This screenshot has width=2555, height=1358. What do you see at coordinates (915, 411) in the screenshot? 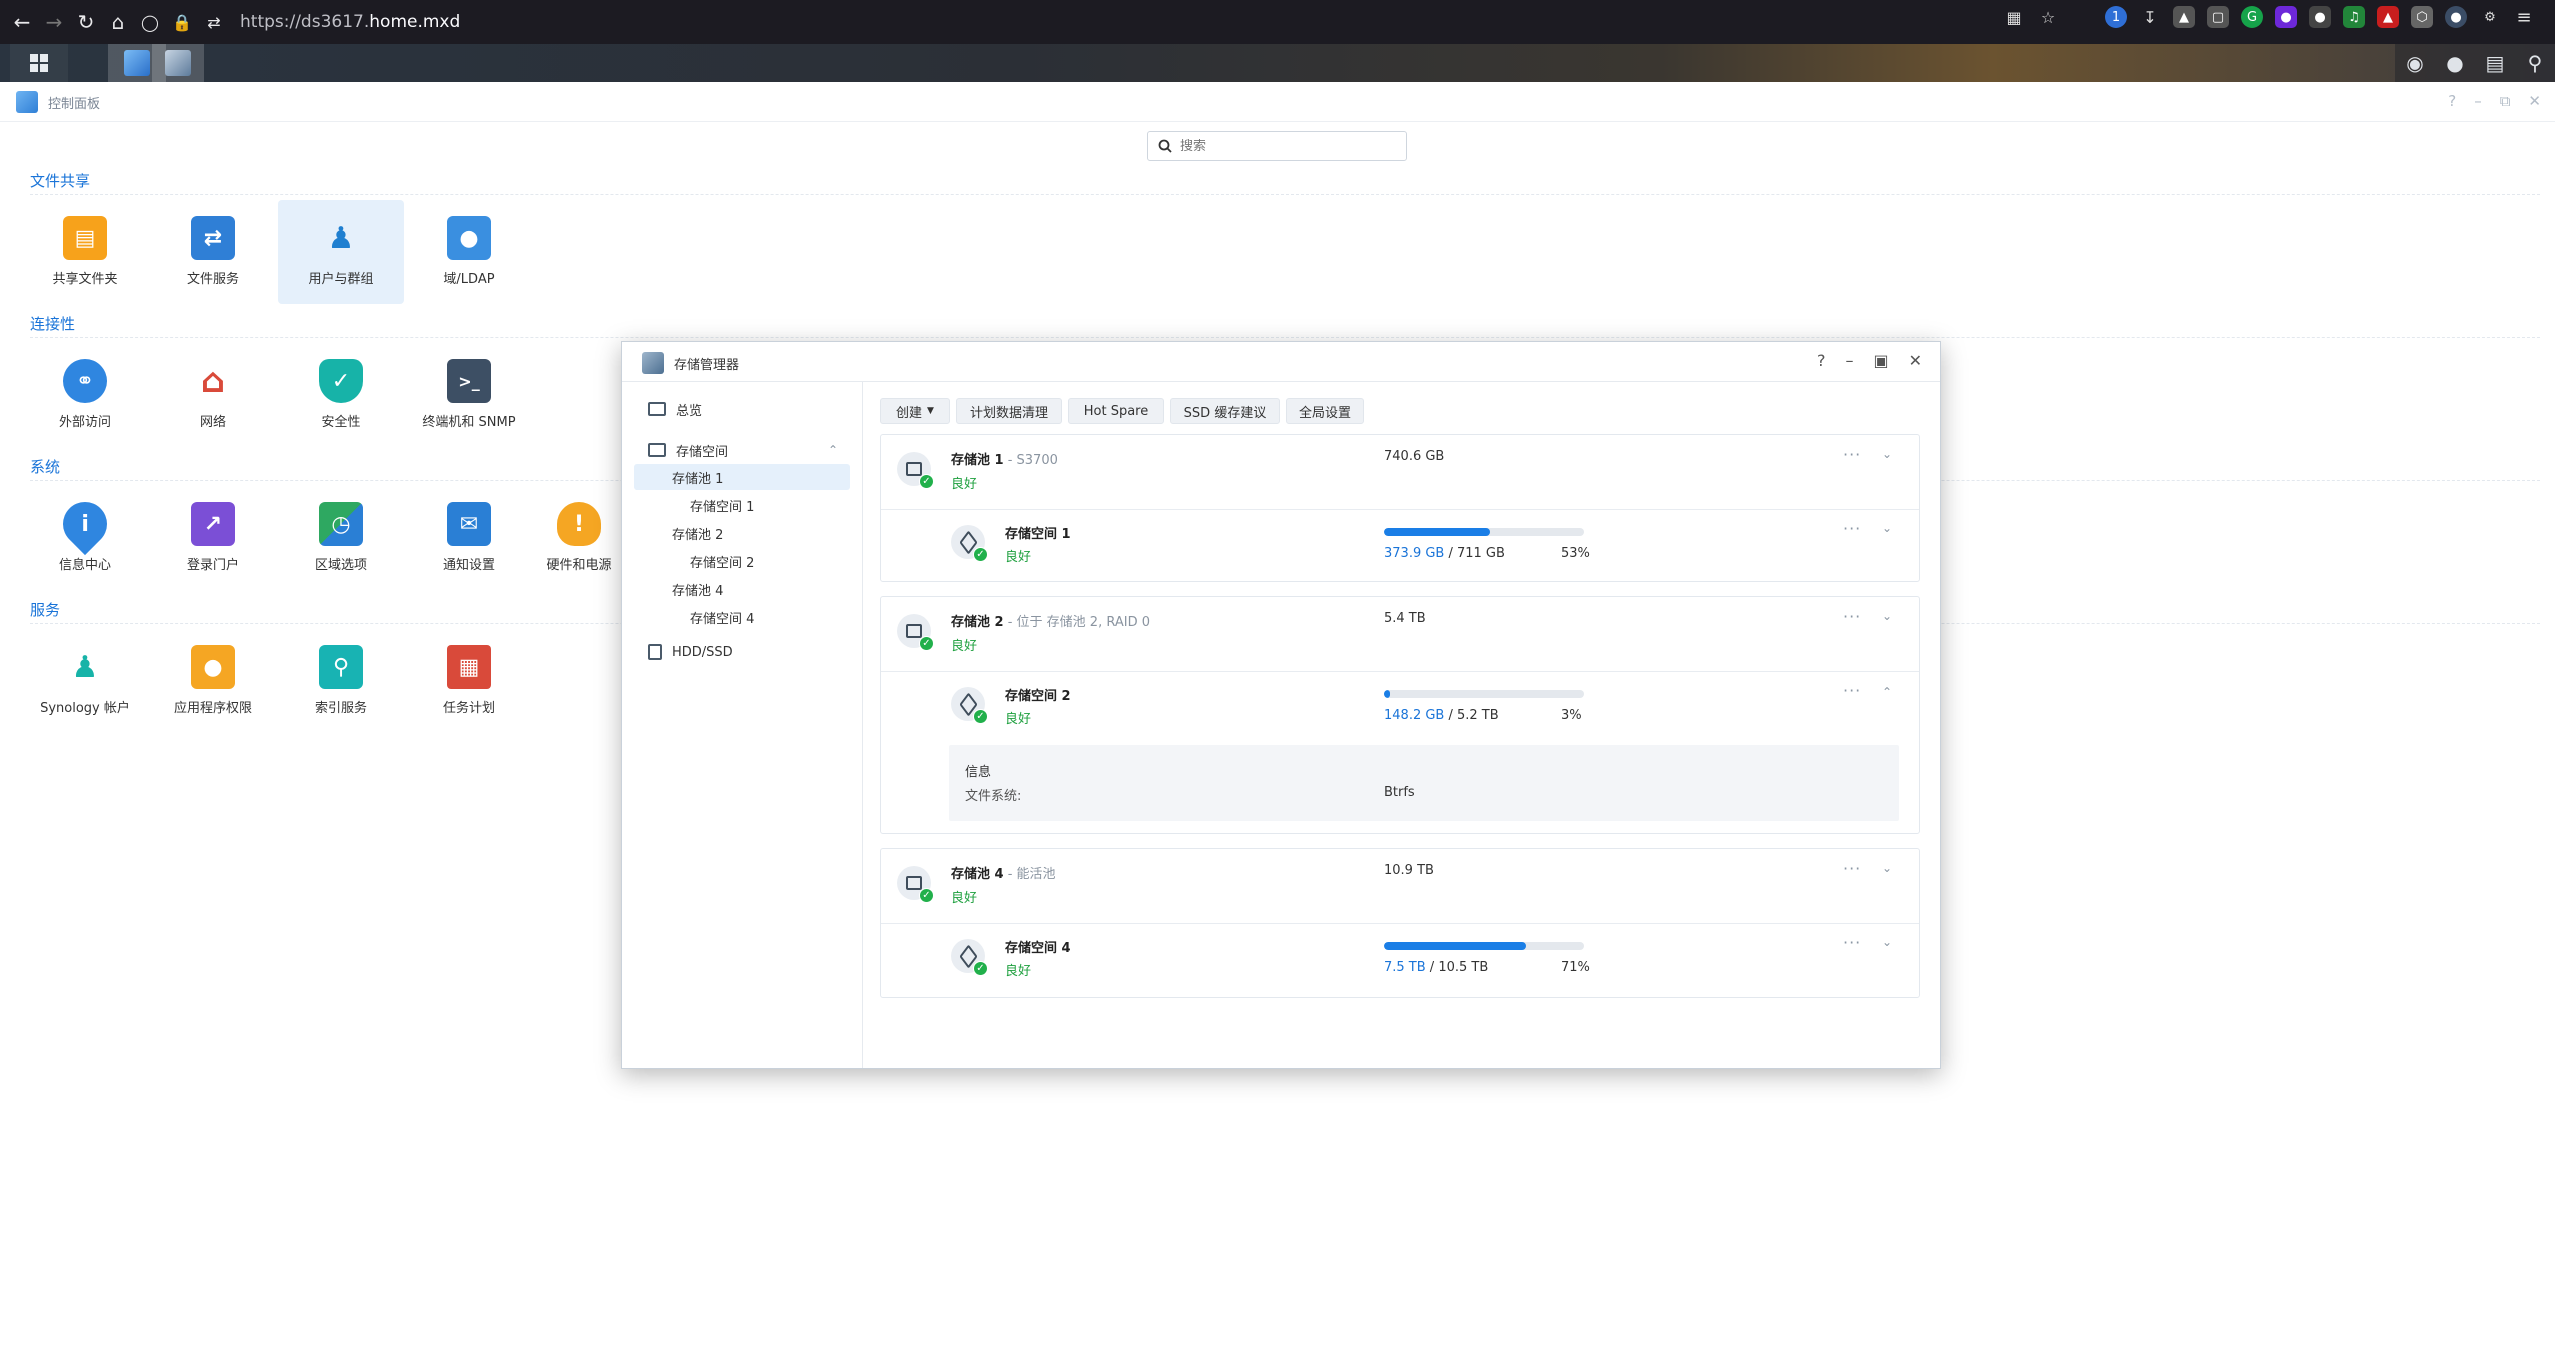
I see `create-button: 创建 ▼` at bounding box center [915, 411].